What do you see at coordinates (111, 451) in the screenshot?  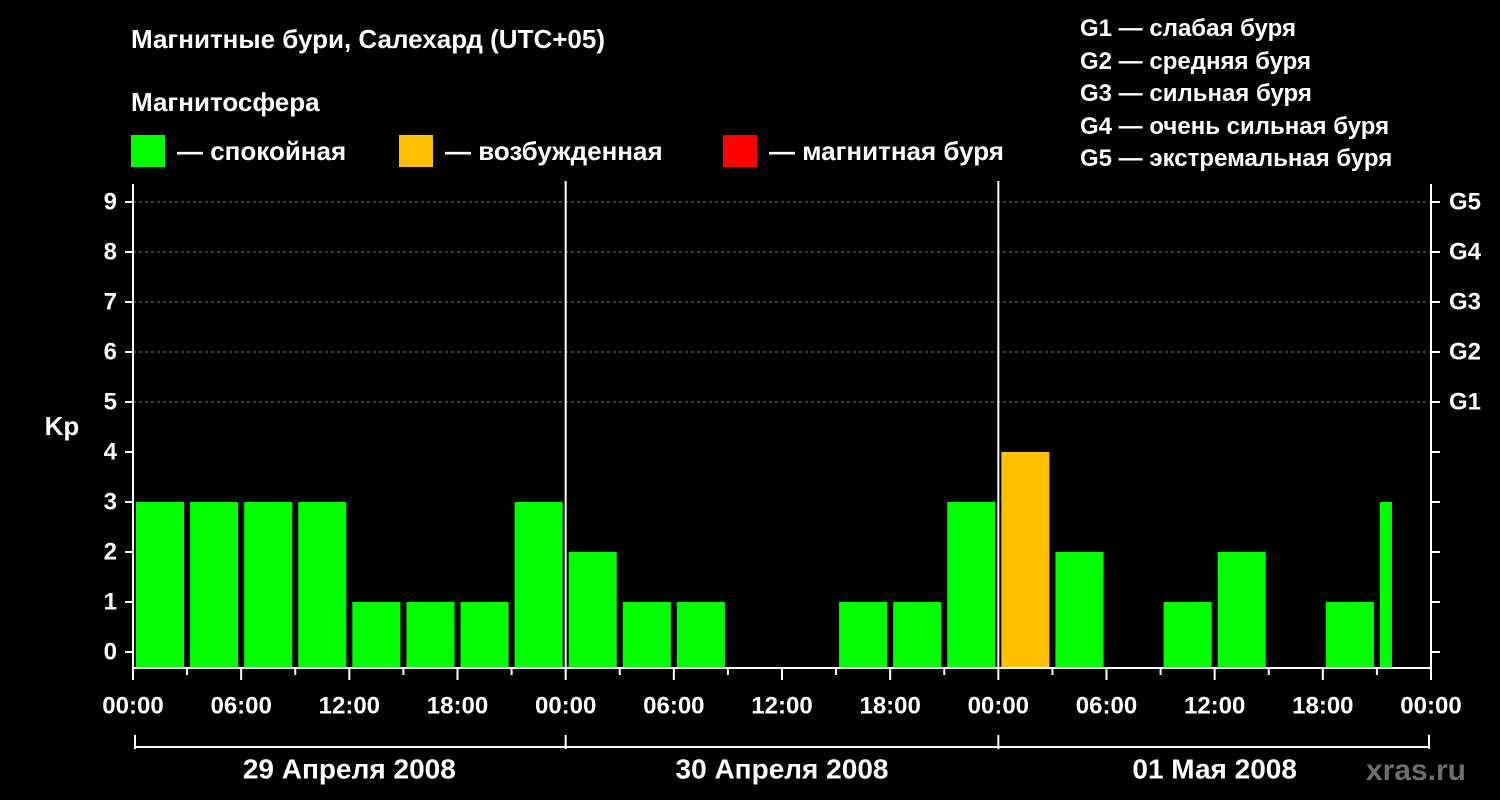 I see `y-tick-label: 4` at bounding box center [111, 451].